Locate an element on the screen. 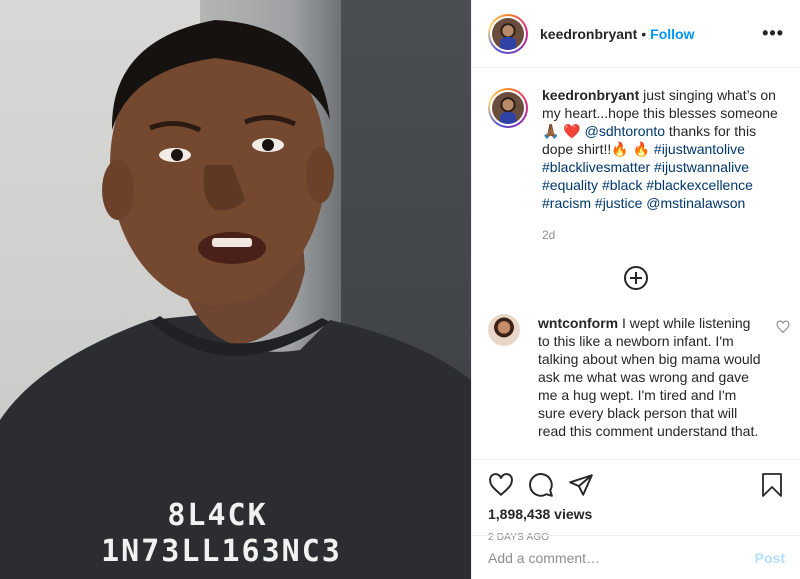 This screenshot has height=579, width=800. shirt-text-line-1: 8L4CK is located at coordinates (217, 515).